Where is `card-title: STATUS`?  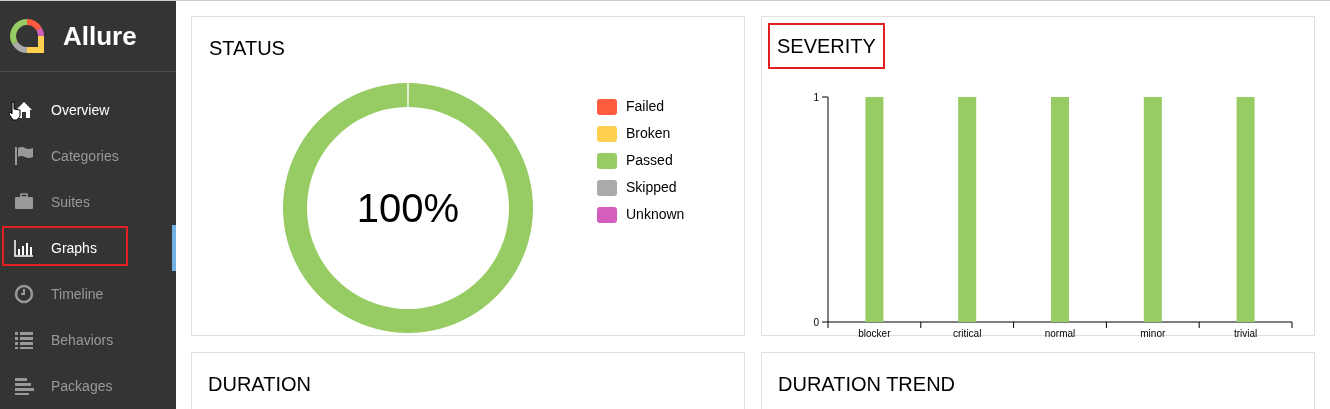 card-title: STATUS is located at coordinates (247, 48).